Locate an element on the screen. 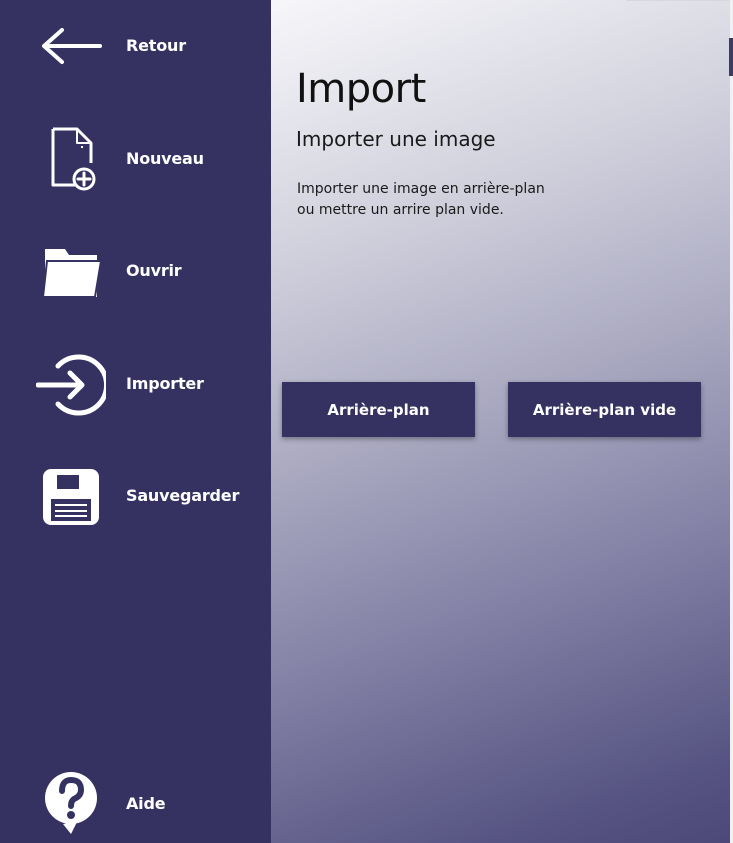  sidebar-item-save: Sauvegarder is located at coordinates (135, 496).